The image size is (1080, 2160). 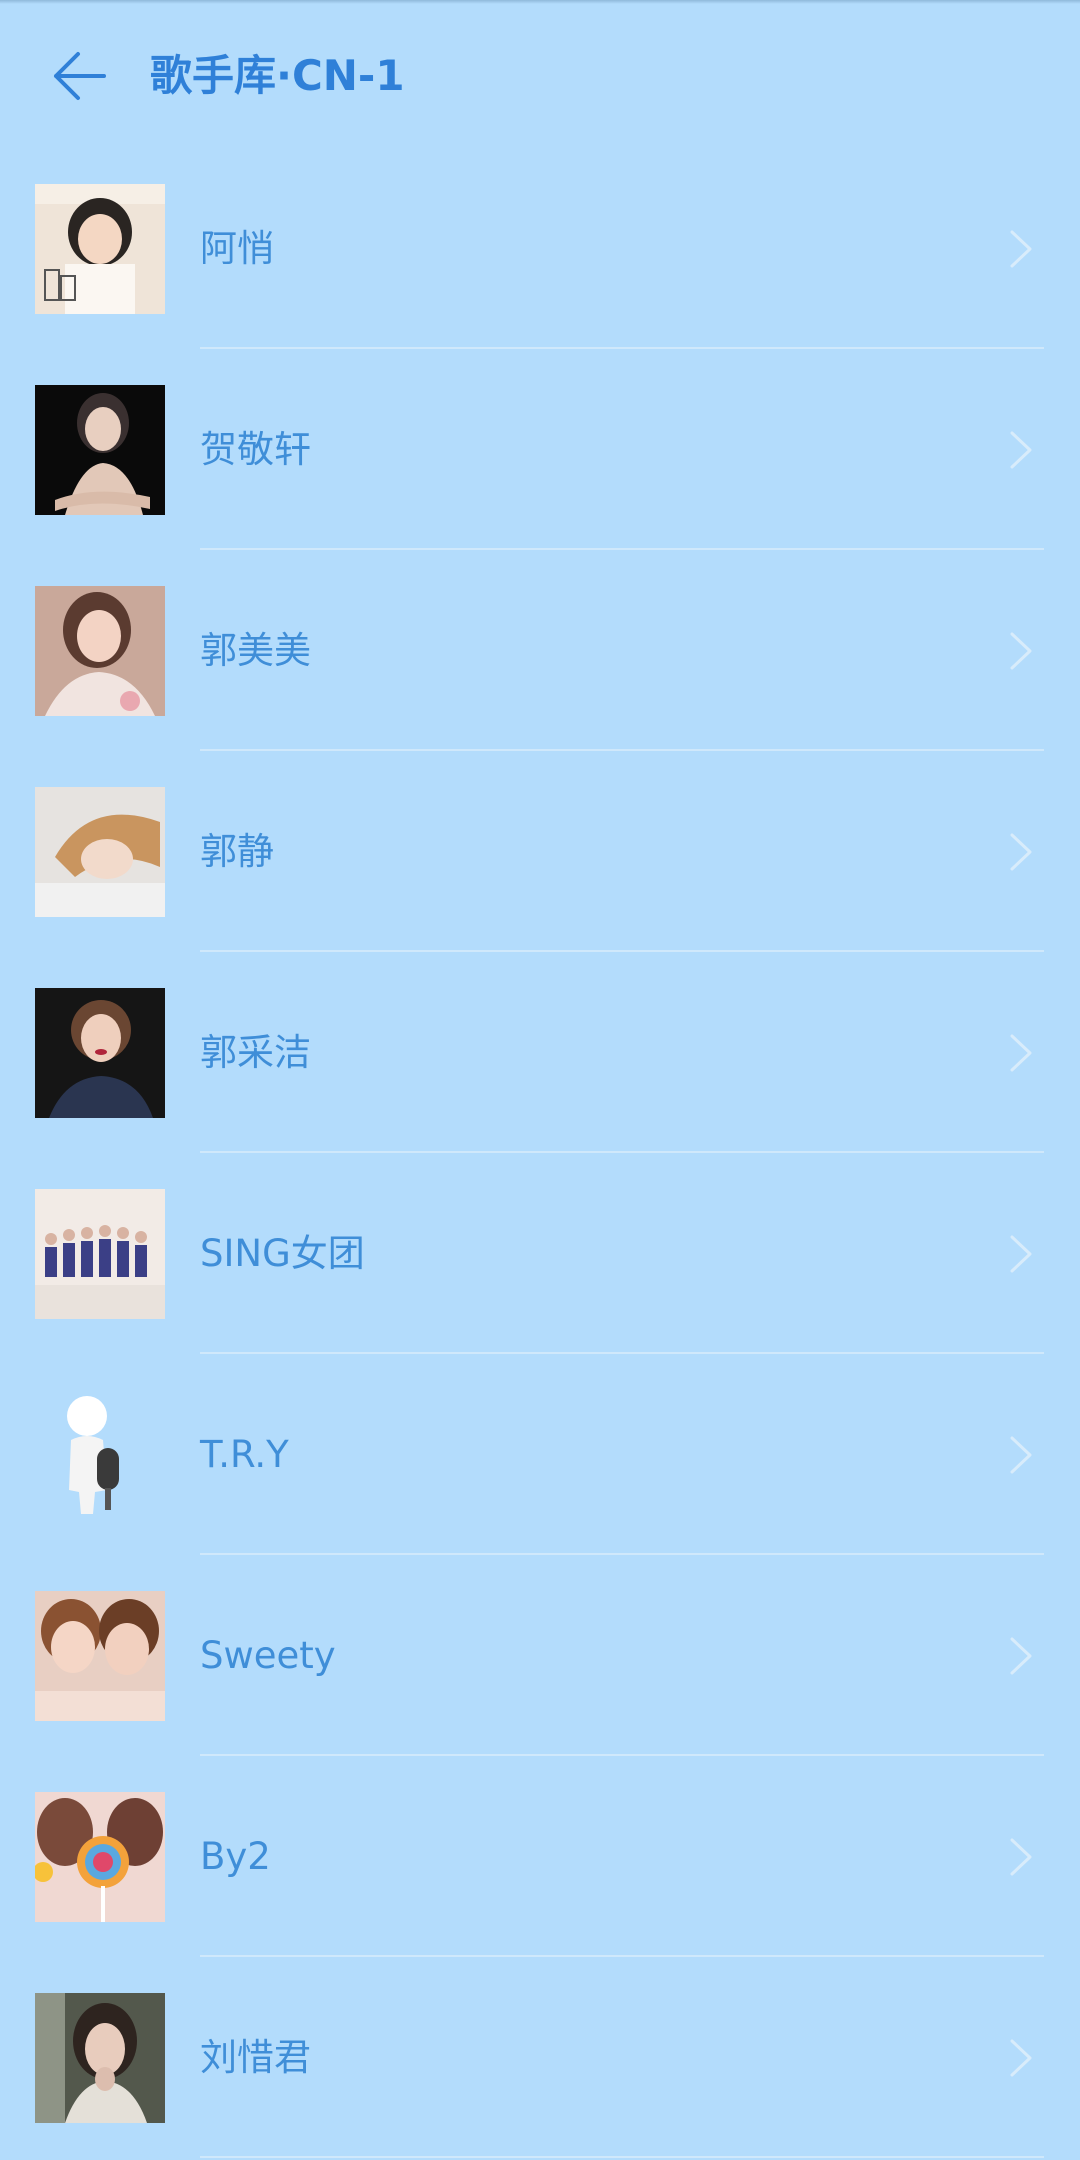 What do you see at coordinates (540, 1655) in the screenshot?
I see `singer-row: Sweety` at bounding box center [540, 1655].